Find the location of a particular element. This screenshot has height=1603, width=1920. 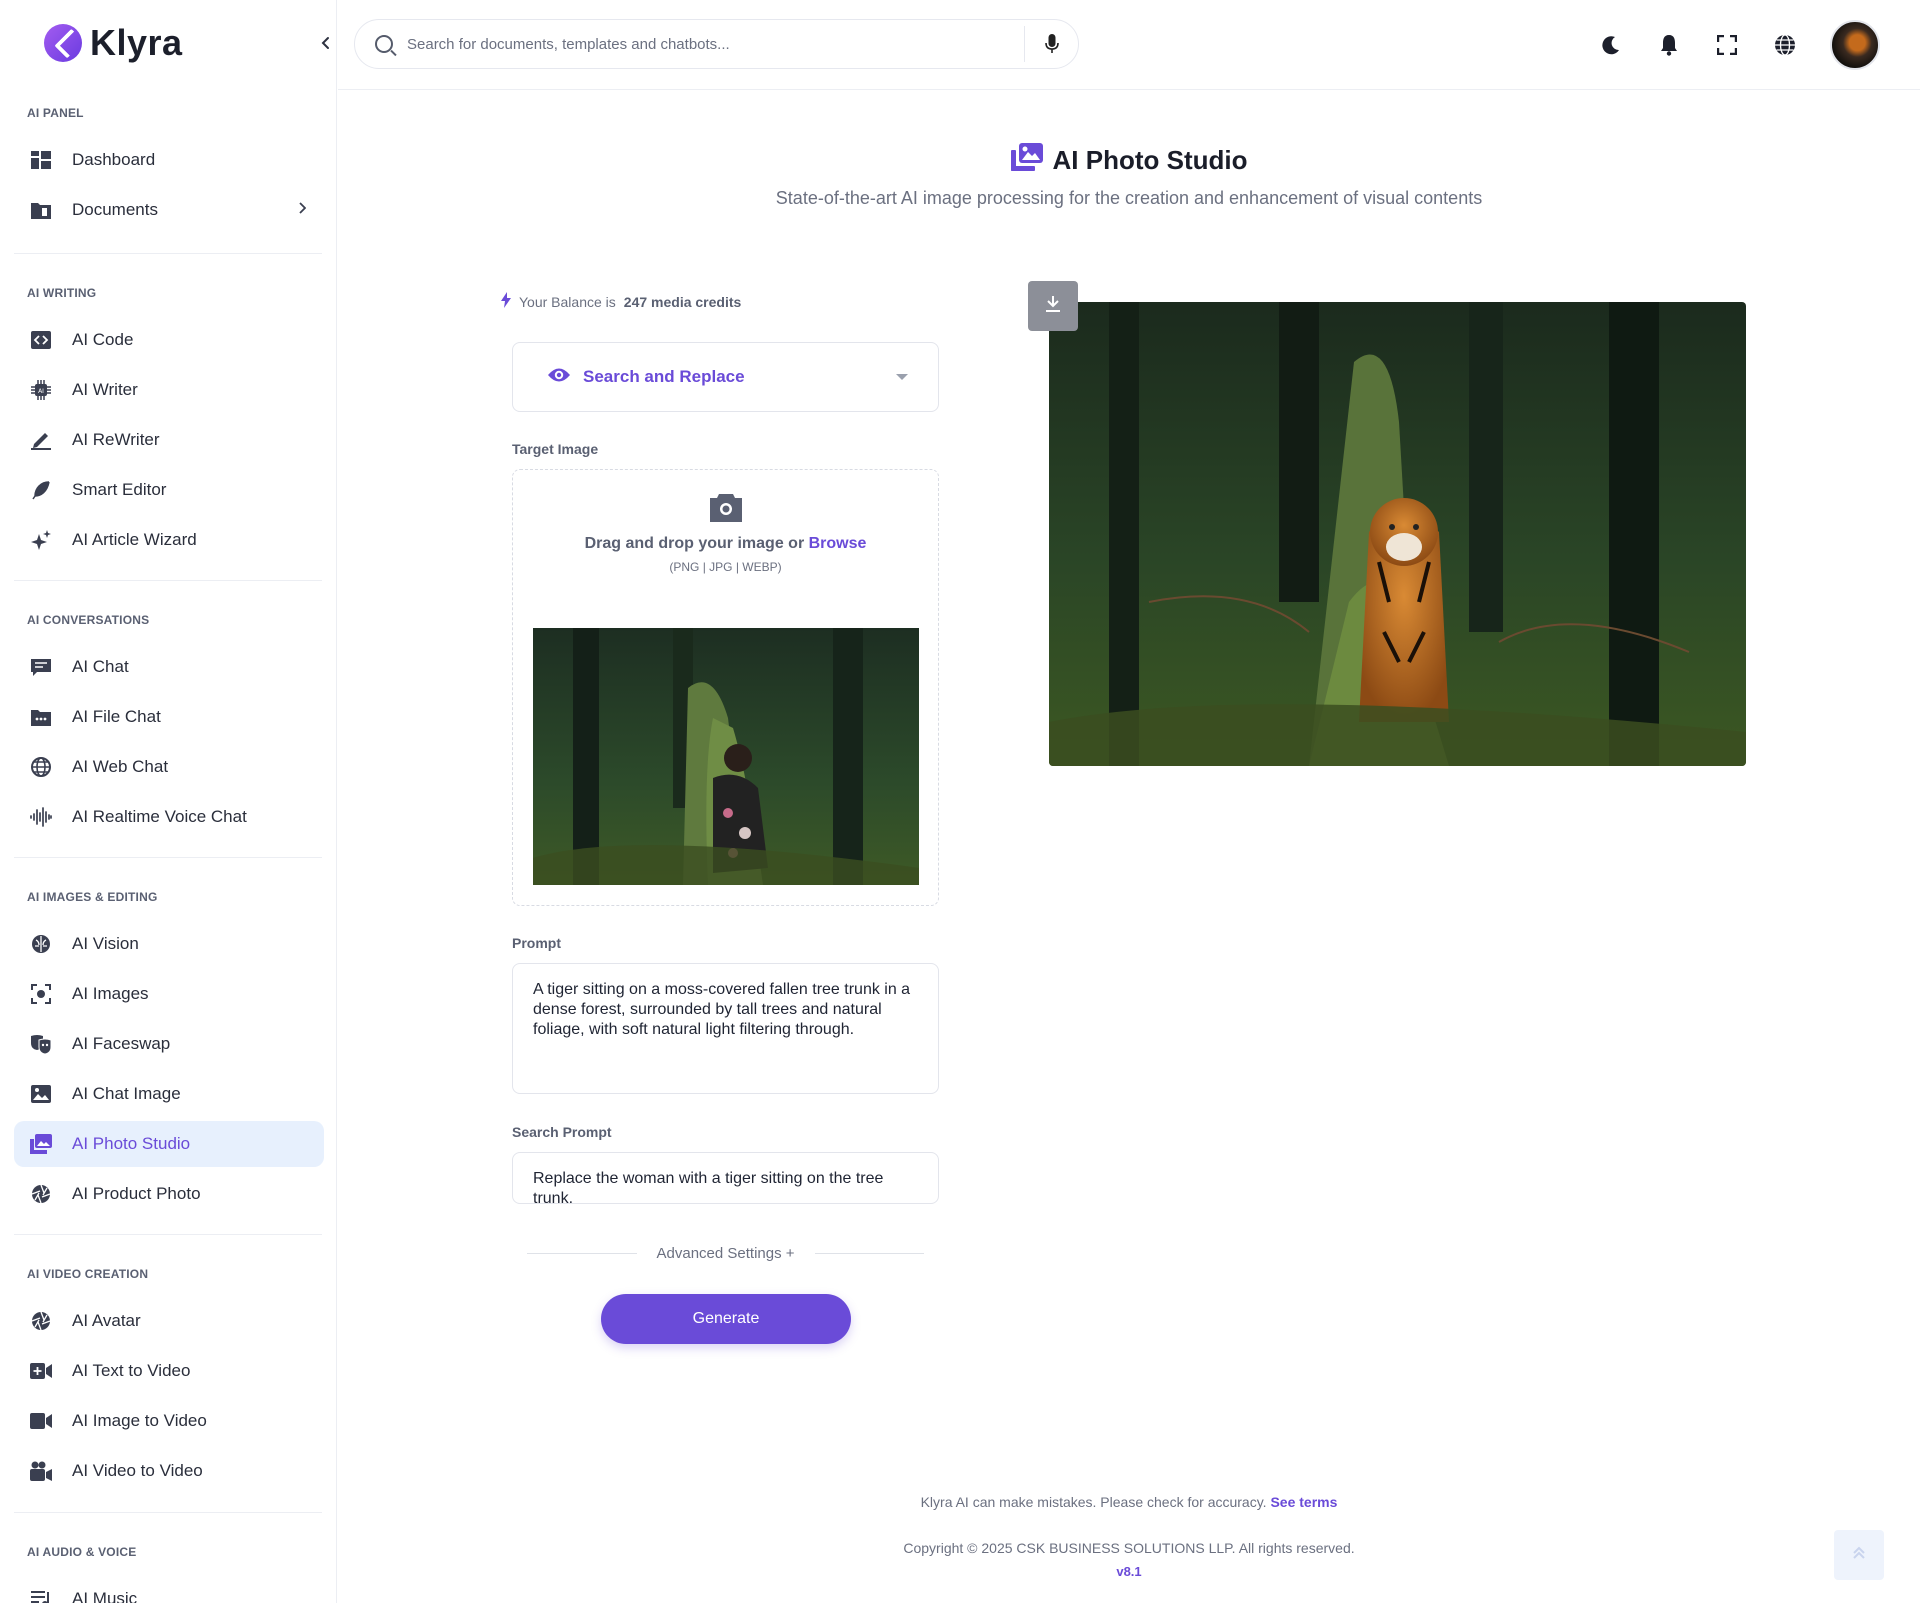

uploaded-image-preview is located at coordinates (726, 756).